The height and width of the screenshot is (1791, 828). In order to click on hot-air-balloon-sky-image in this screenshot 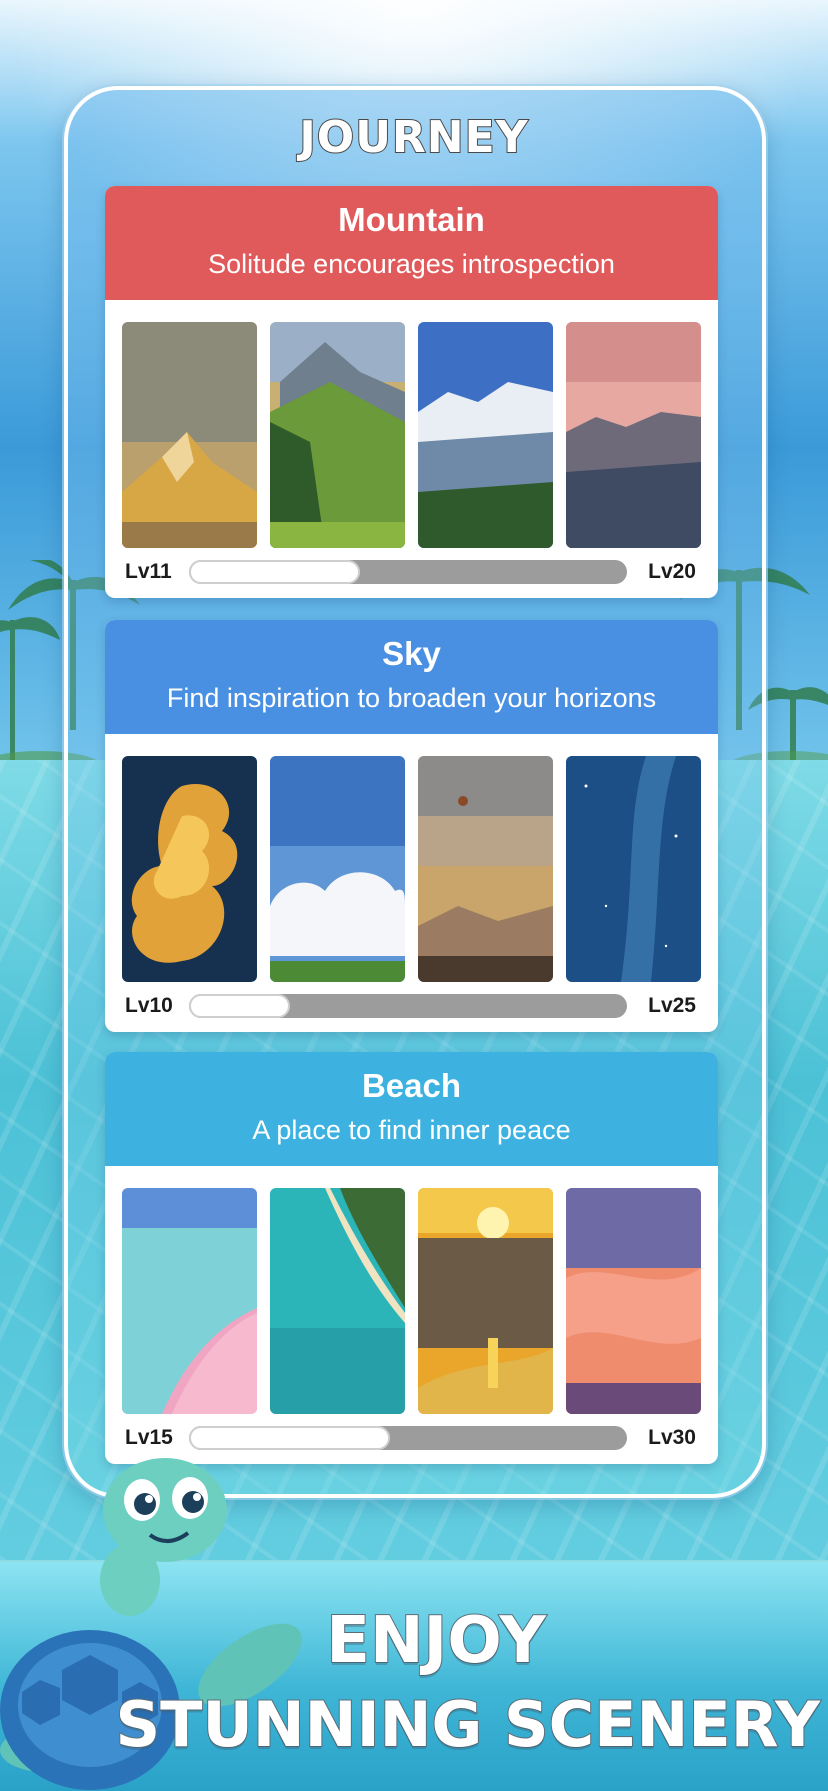, I will do `click(485, 869)`.